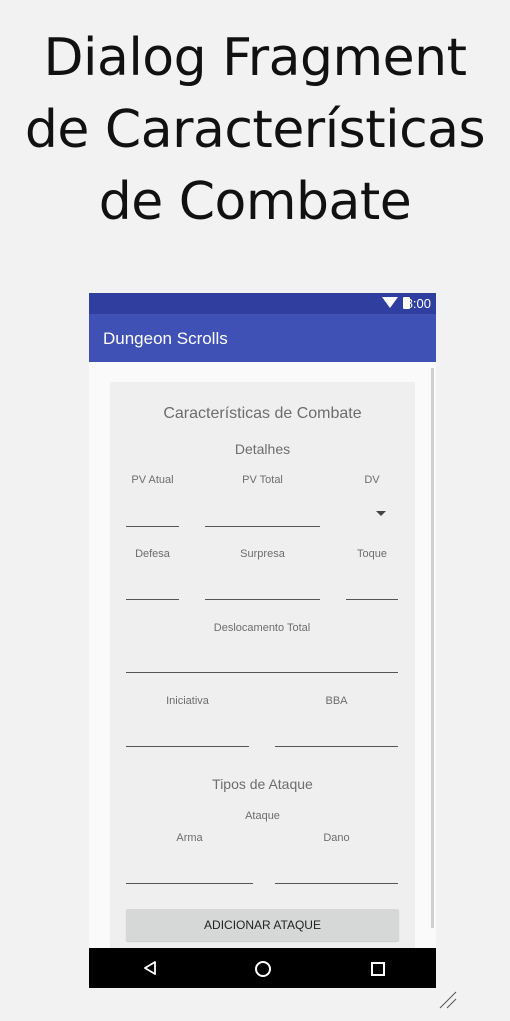 This screenshot has width=510, height=1021. Describe the element at coordinates (255, 58) in the screenshot. I see `headline-line-1: Dialog Fragment` at that location.